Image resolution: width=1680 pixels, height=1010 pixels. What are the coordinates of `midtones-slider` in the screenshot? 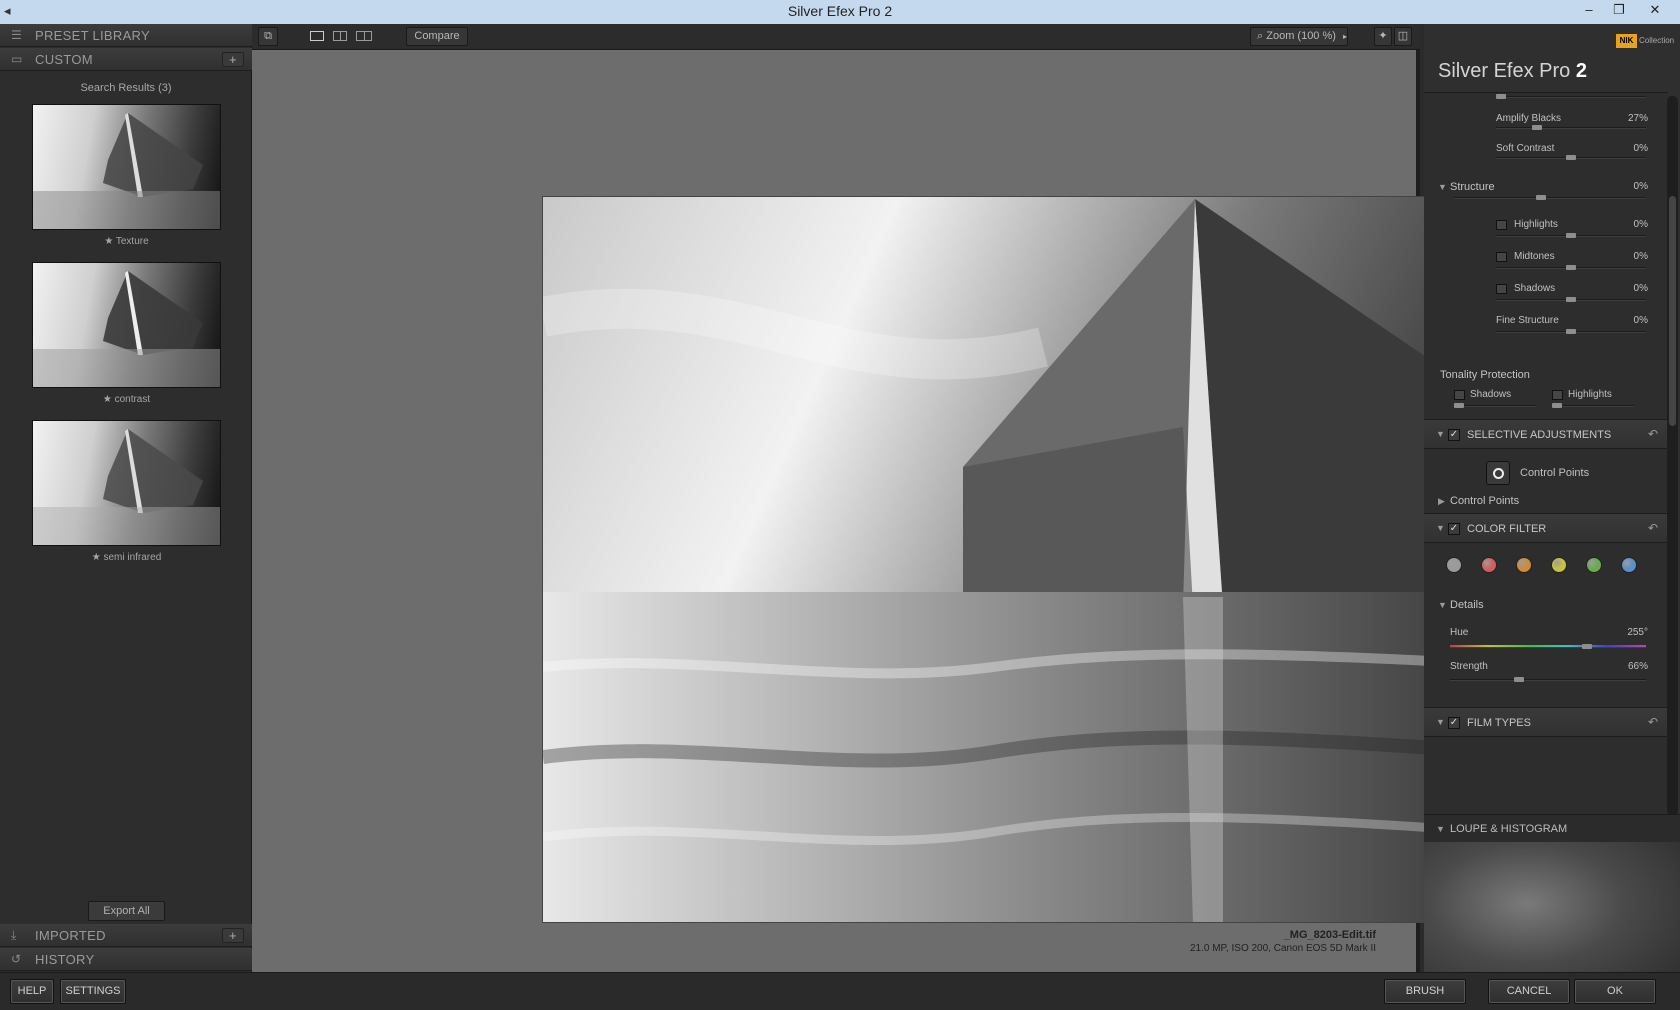 It's located at (1571, 267).